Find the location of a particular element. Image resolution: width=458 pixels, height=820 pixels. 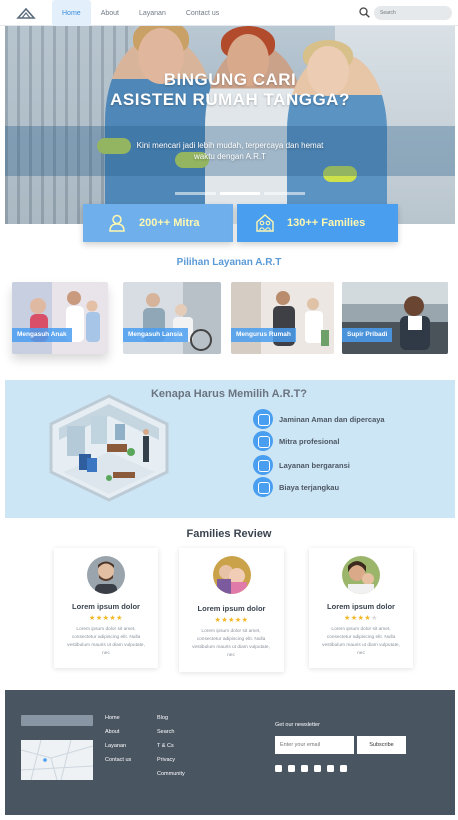

service-image-driver is located at coordinates (395, 318).